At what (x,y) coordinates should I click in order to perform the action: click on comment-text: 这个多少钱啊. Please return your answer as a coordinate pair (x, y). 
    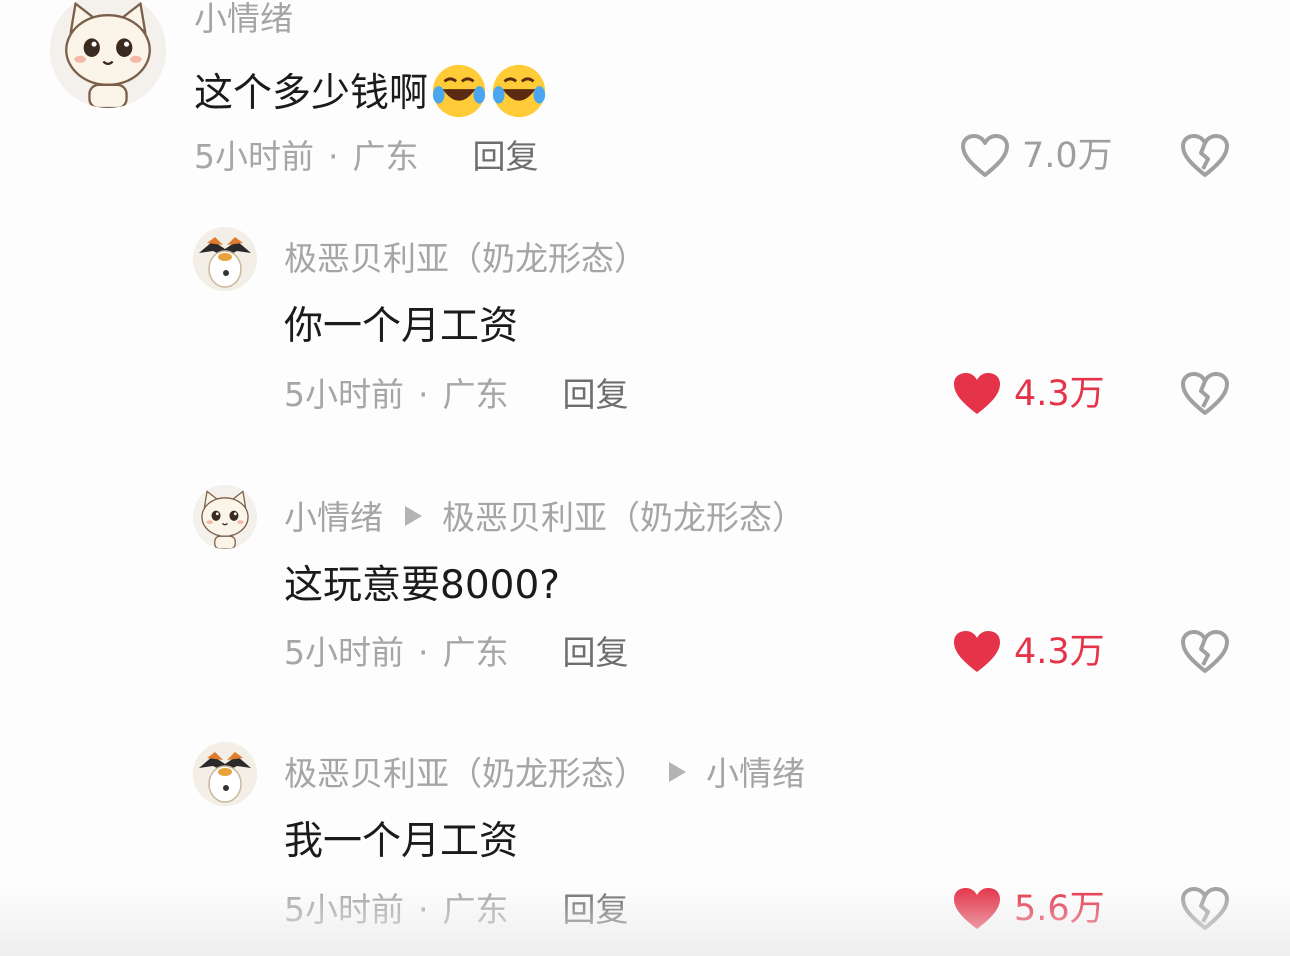
    Looking at the image, I should click on (371, 91).